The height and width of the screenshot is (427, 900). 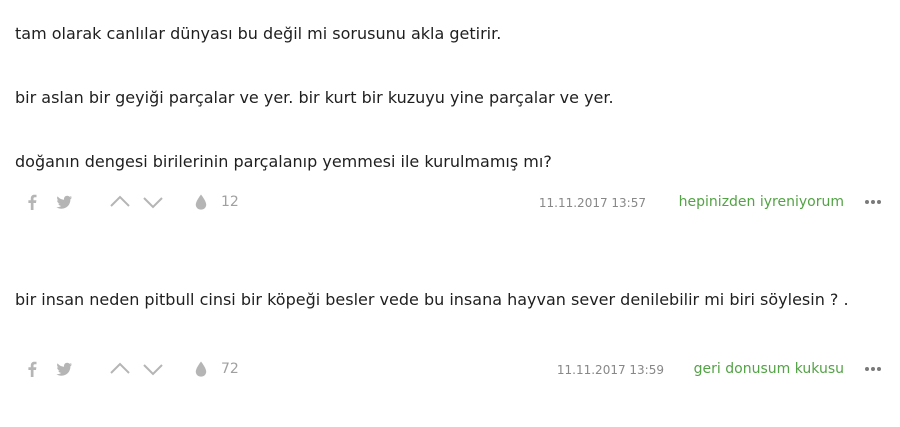 What do you see at coordinates (769, 369) in the screenshot?
I see `entry-author: geri donusum kukusu` at bounding box center [769, 369].